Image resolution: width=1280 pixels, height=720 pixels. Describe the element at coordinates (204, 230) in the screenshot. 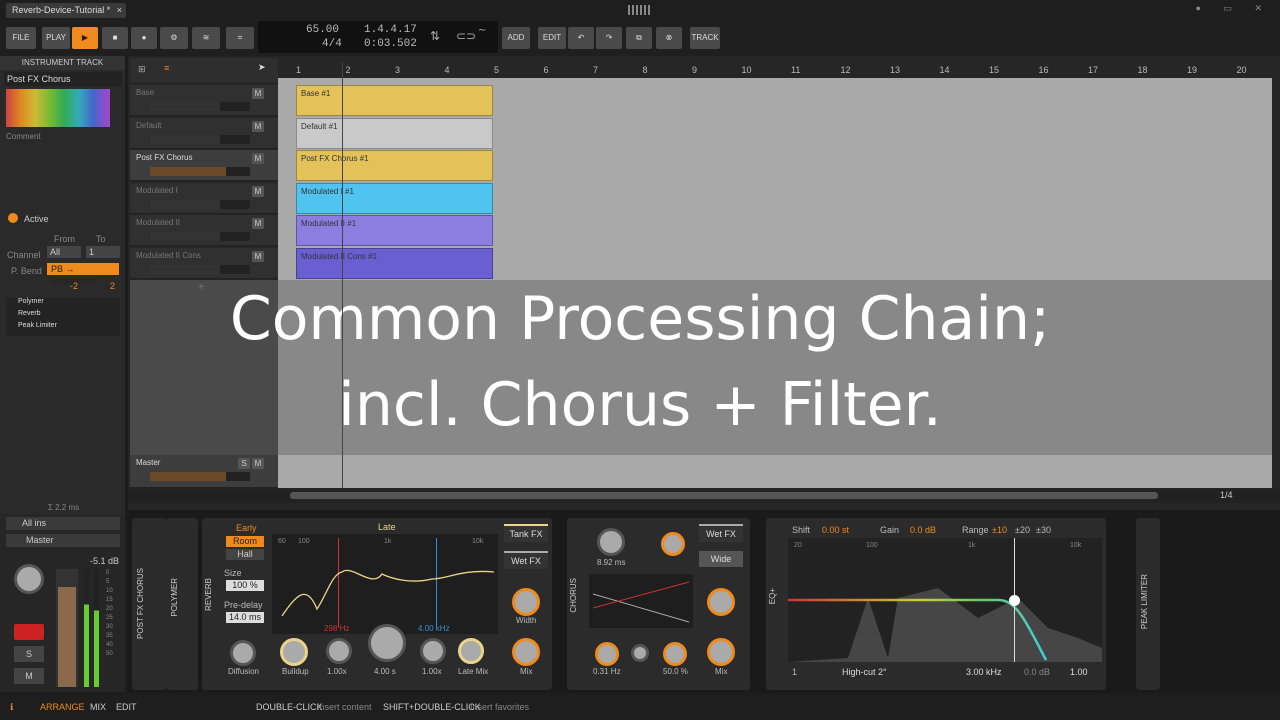

I see `track-header: Modulated II M` at that location.